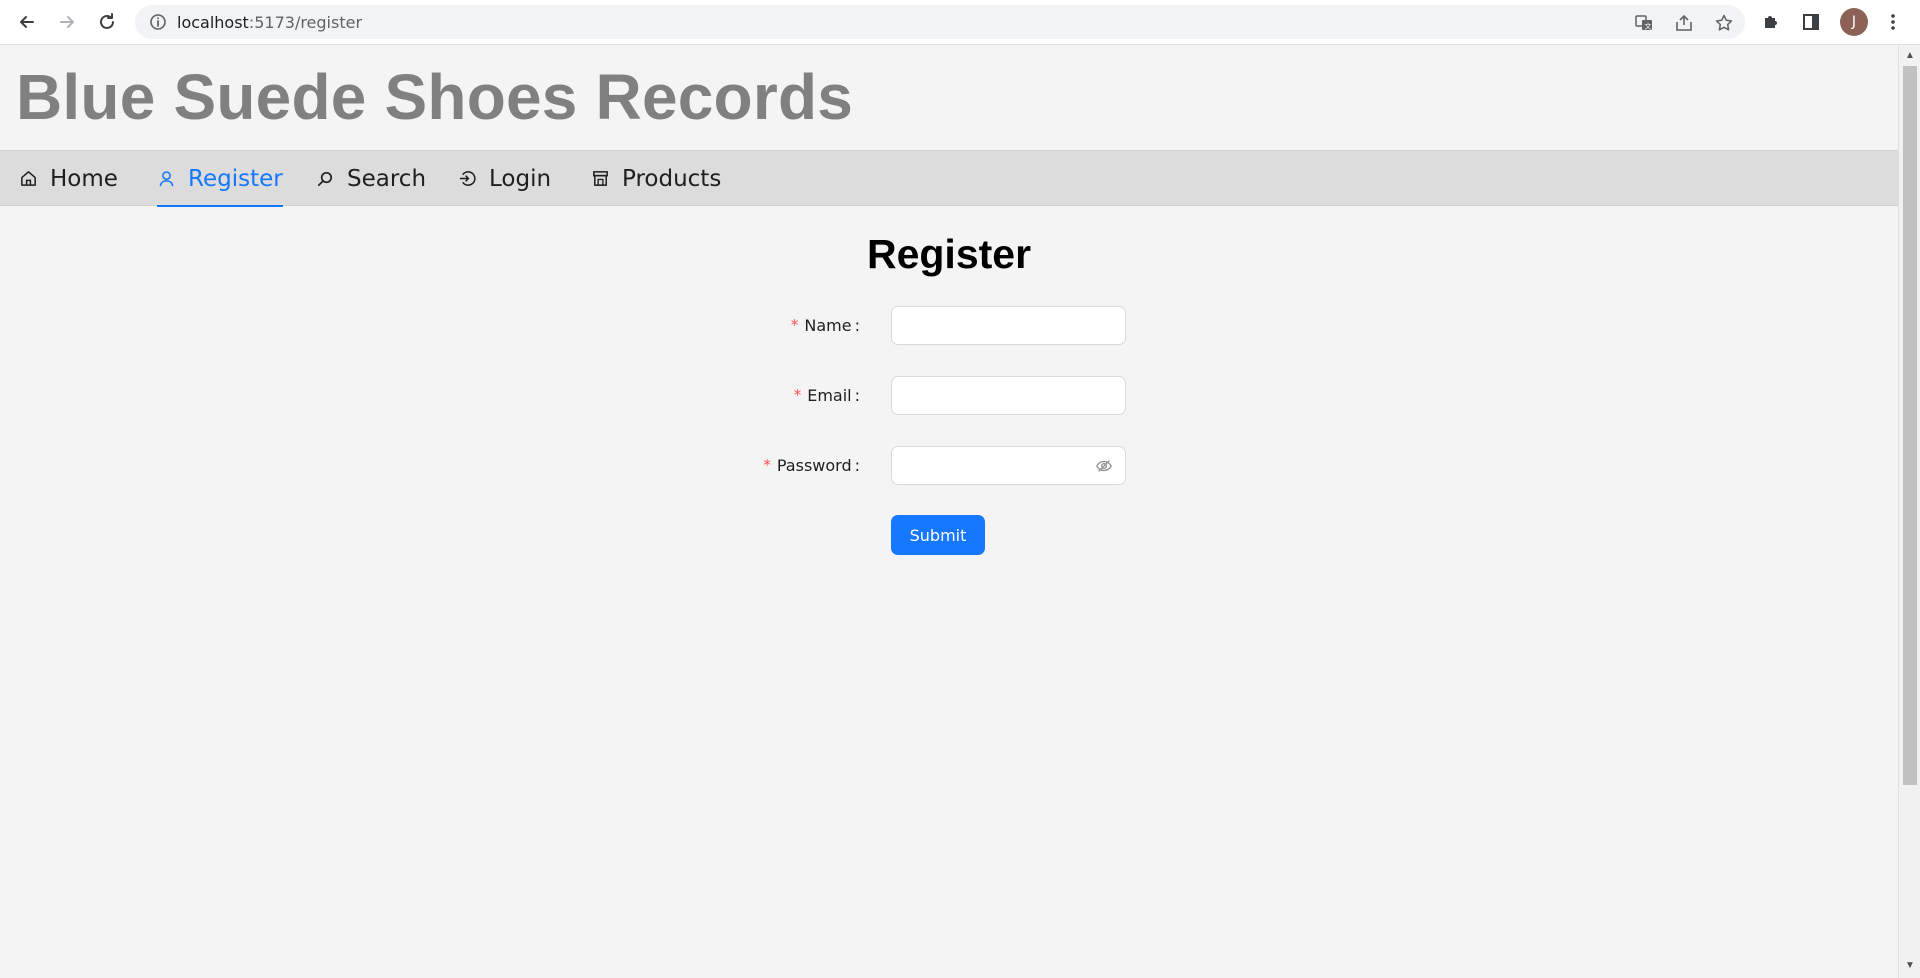 The height and width of the screenshot is (978, 1920). I want to click on more-vertical-icon, so click(1893, 22).